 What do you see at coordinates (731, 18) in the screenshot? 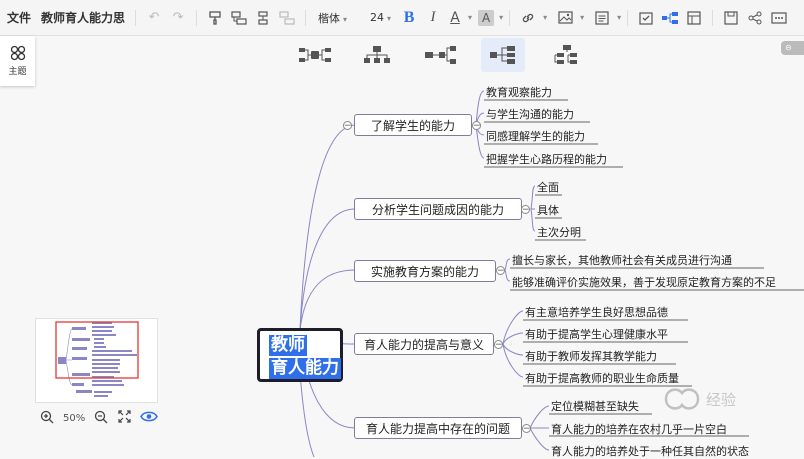
I see `save-icon` at bounding box center [731, 18].